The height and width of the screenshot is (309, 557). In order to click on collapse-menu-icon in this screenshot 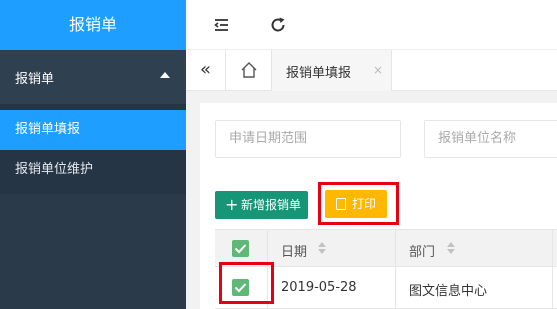, I will do `click(222, 25)`.